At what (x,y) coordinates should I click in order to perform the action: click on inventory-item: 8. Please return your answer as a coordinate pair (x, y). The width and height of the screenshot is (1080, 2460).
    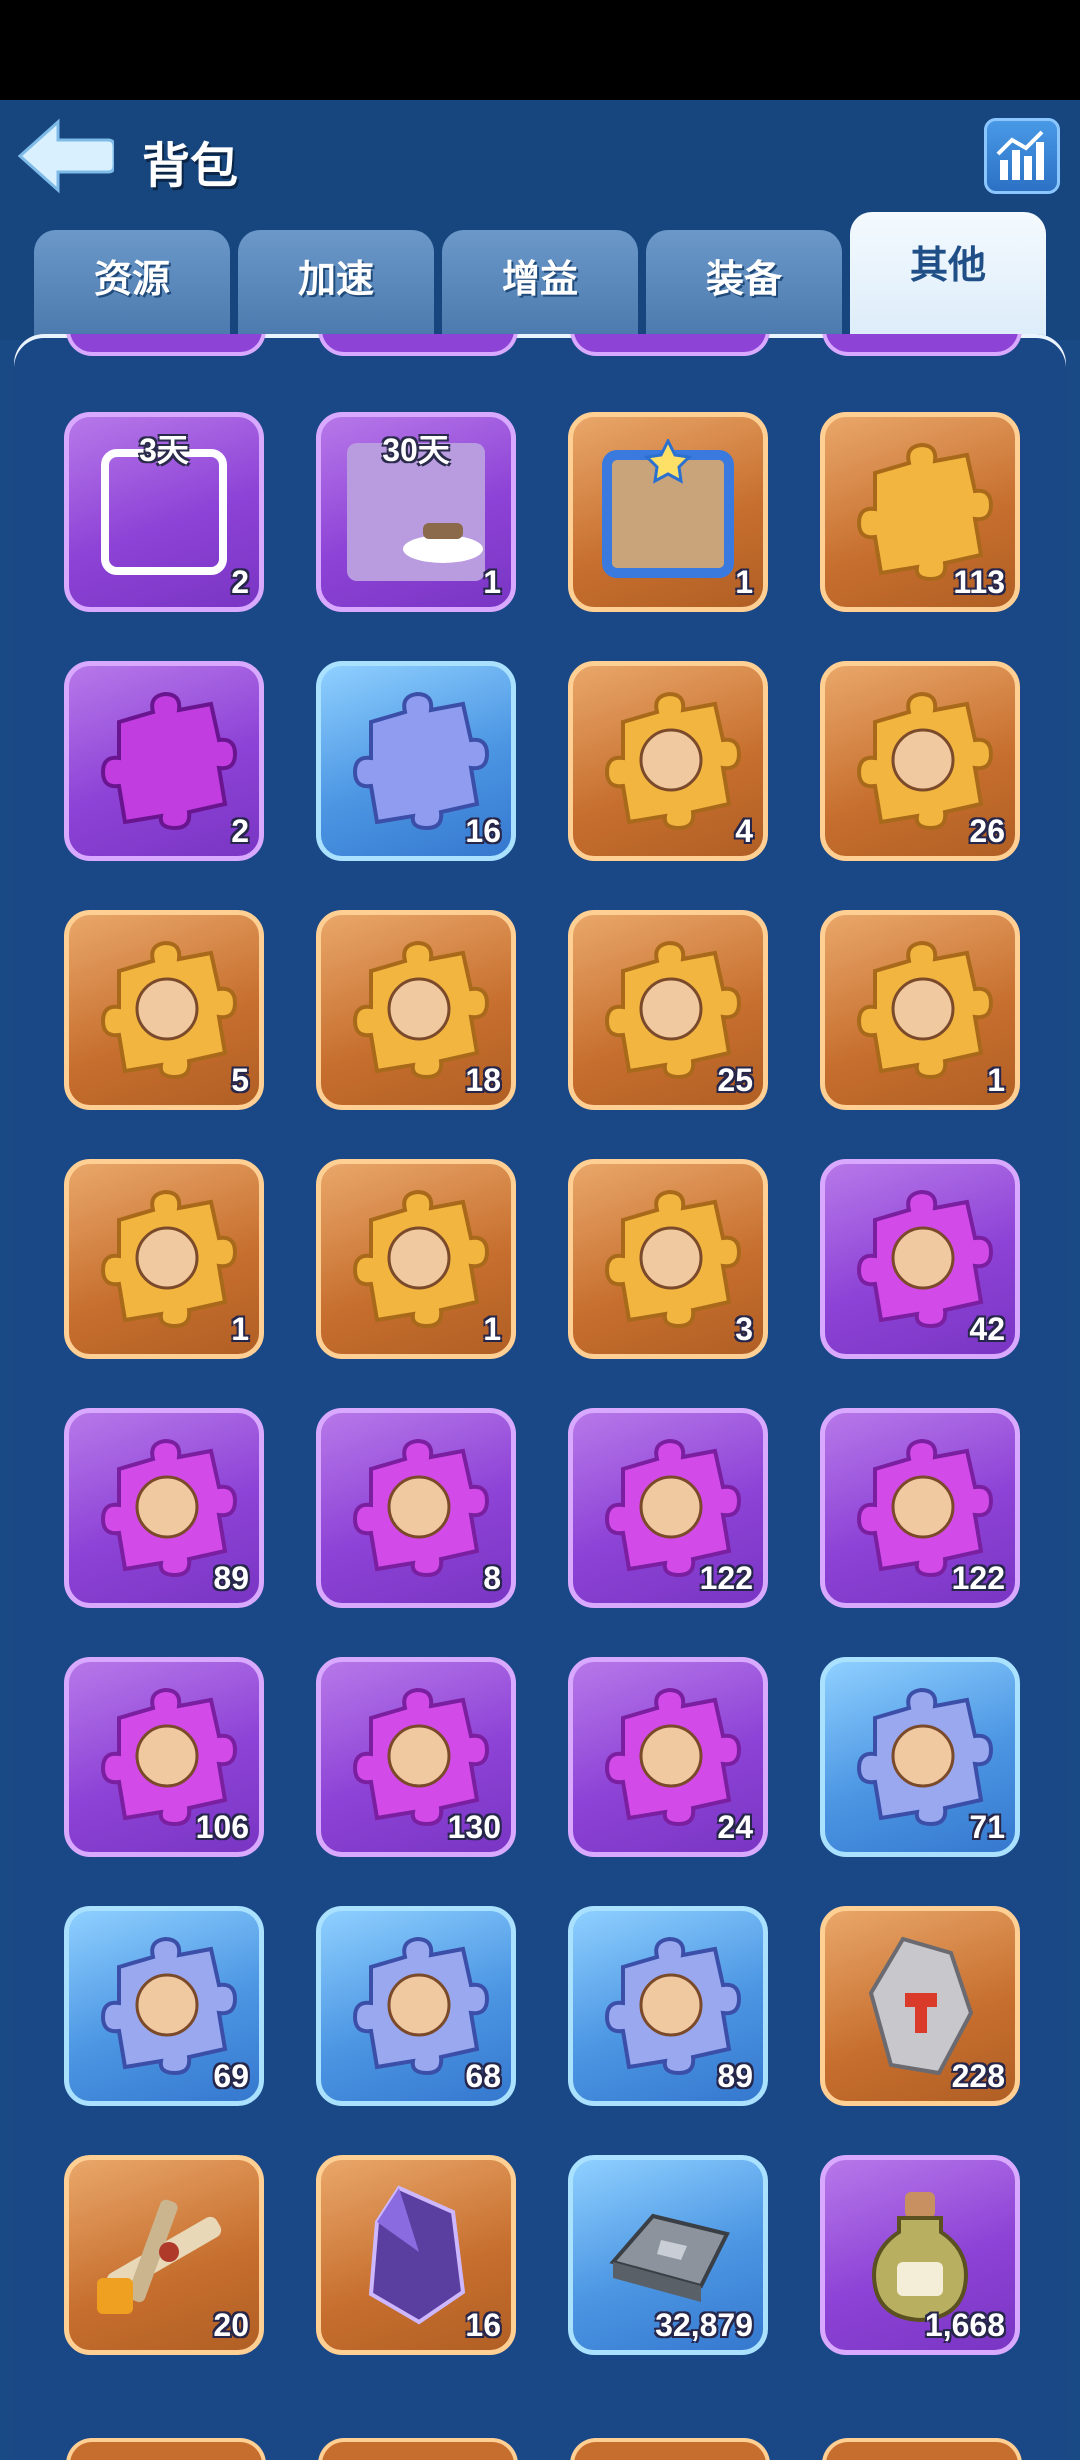
    Looking at the image, I should click on (416, 1508).